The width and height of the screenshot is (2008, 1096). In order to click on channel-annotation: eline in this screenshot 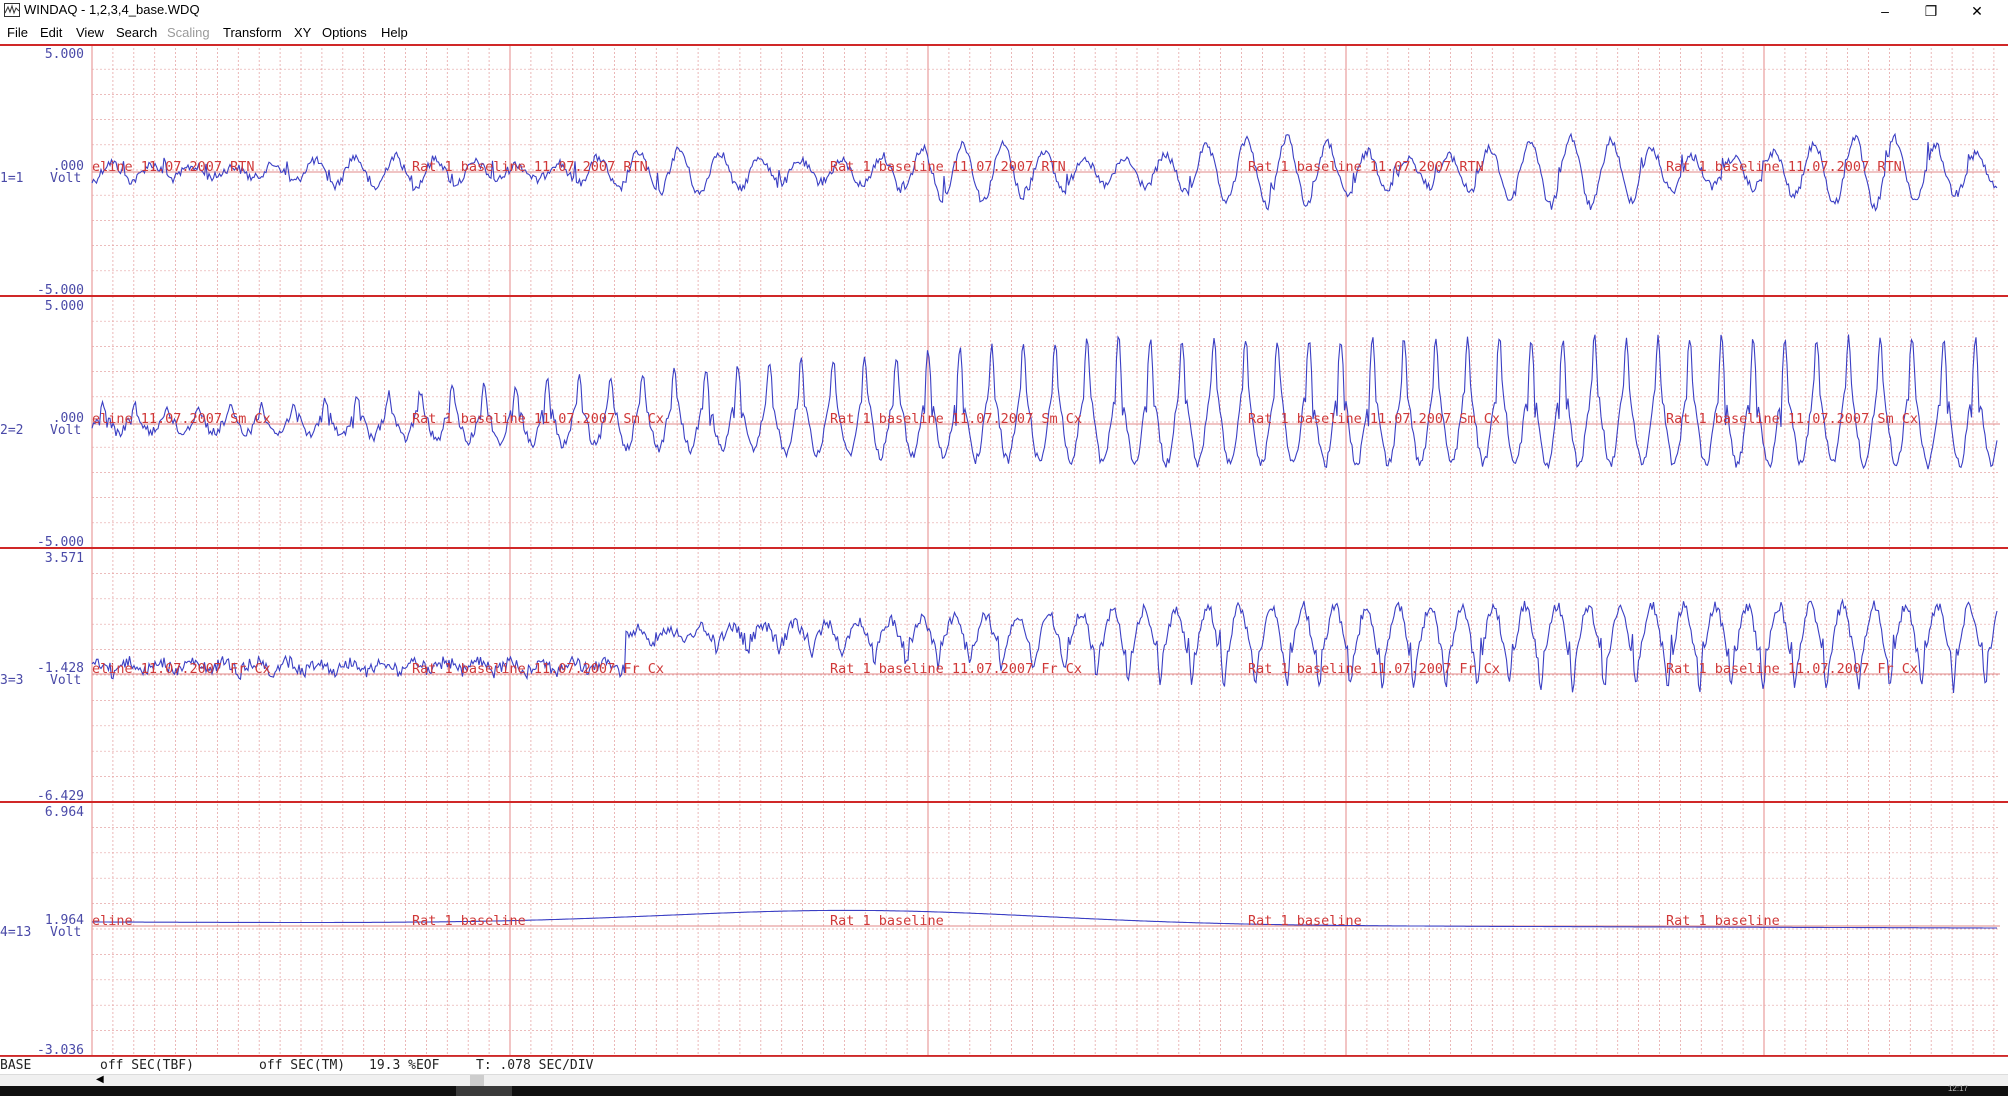, I will do `click(112, 921)`.